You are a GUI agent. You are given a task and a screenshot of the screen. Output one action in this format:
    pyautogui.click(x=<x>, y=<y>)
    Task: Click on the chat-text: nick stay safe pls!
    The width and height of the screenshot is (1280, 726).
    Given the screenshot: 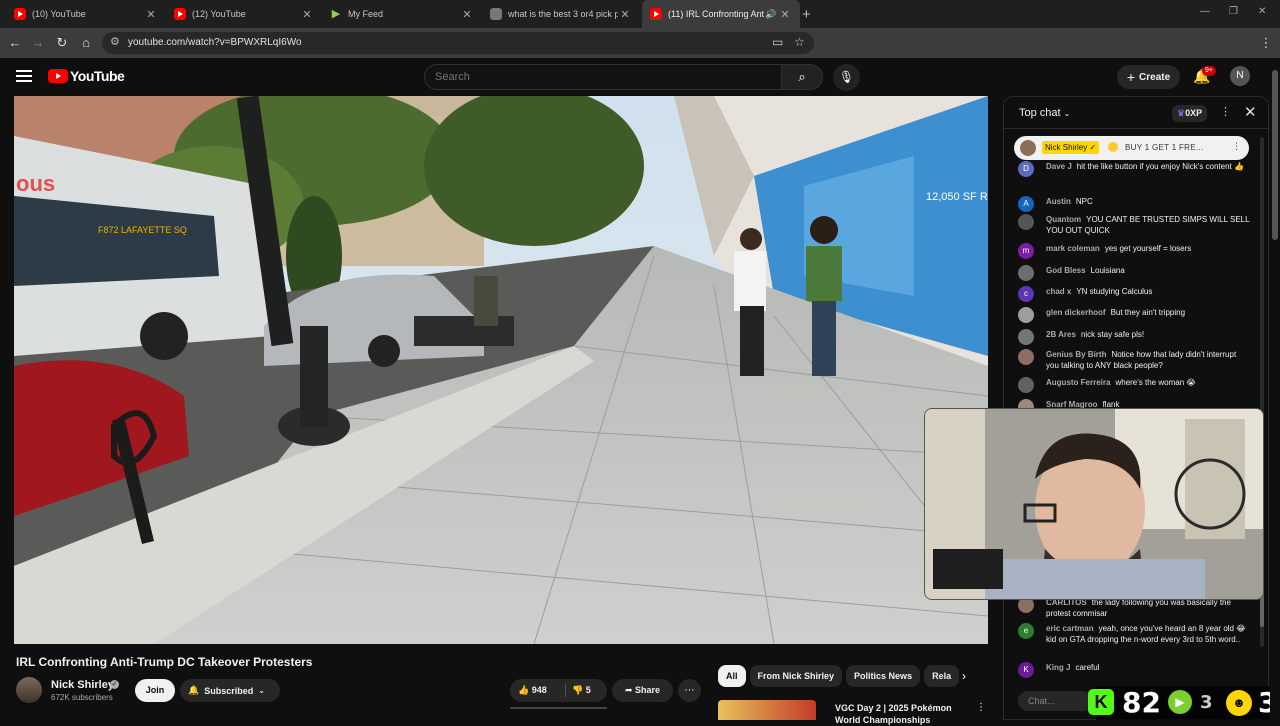 What is the action you would take?
    pyautogui.click(x=1112, y=334)
    